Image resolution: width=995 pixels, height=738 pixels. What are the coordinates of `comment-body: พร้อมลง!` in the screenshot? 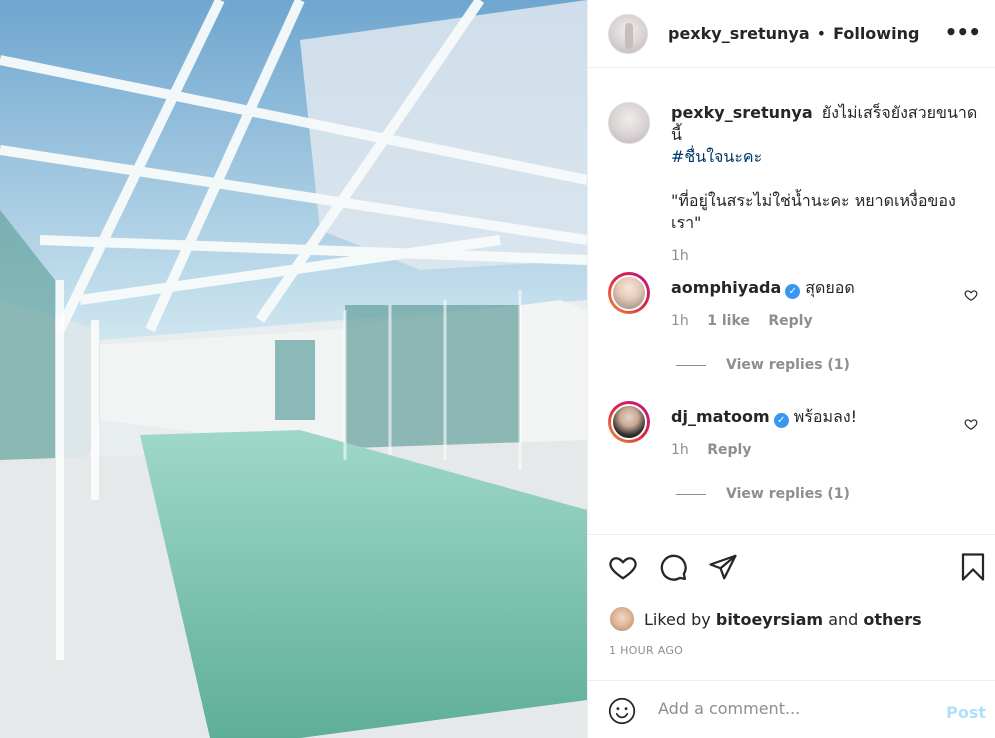 It's located at (825, 416).